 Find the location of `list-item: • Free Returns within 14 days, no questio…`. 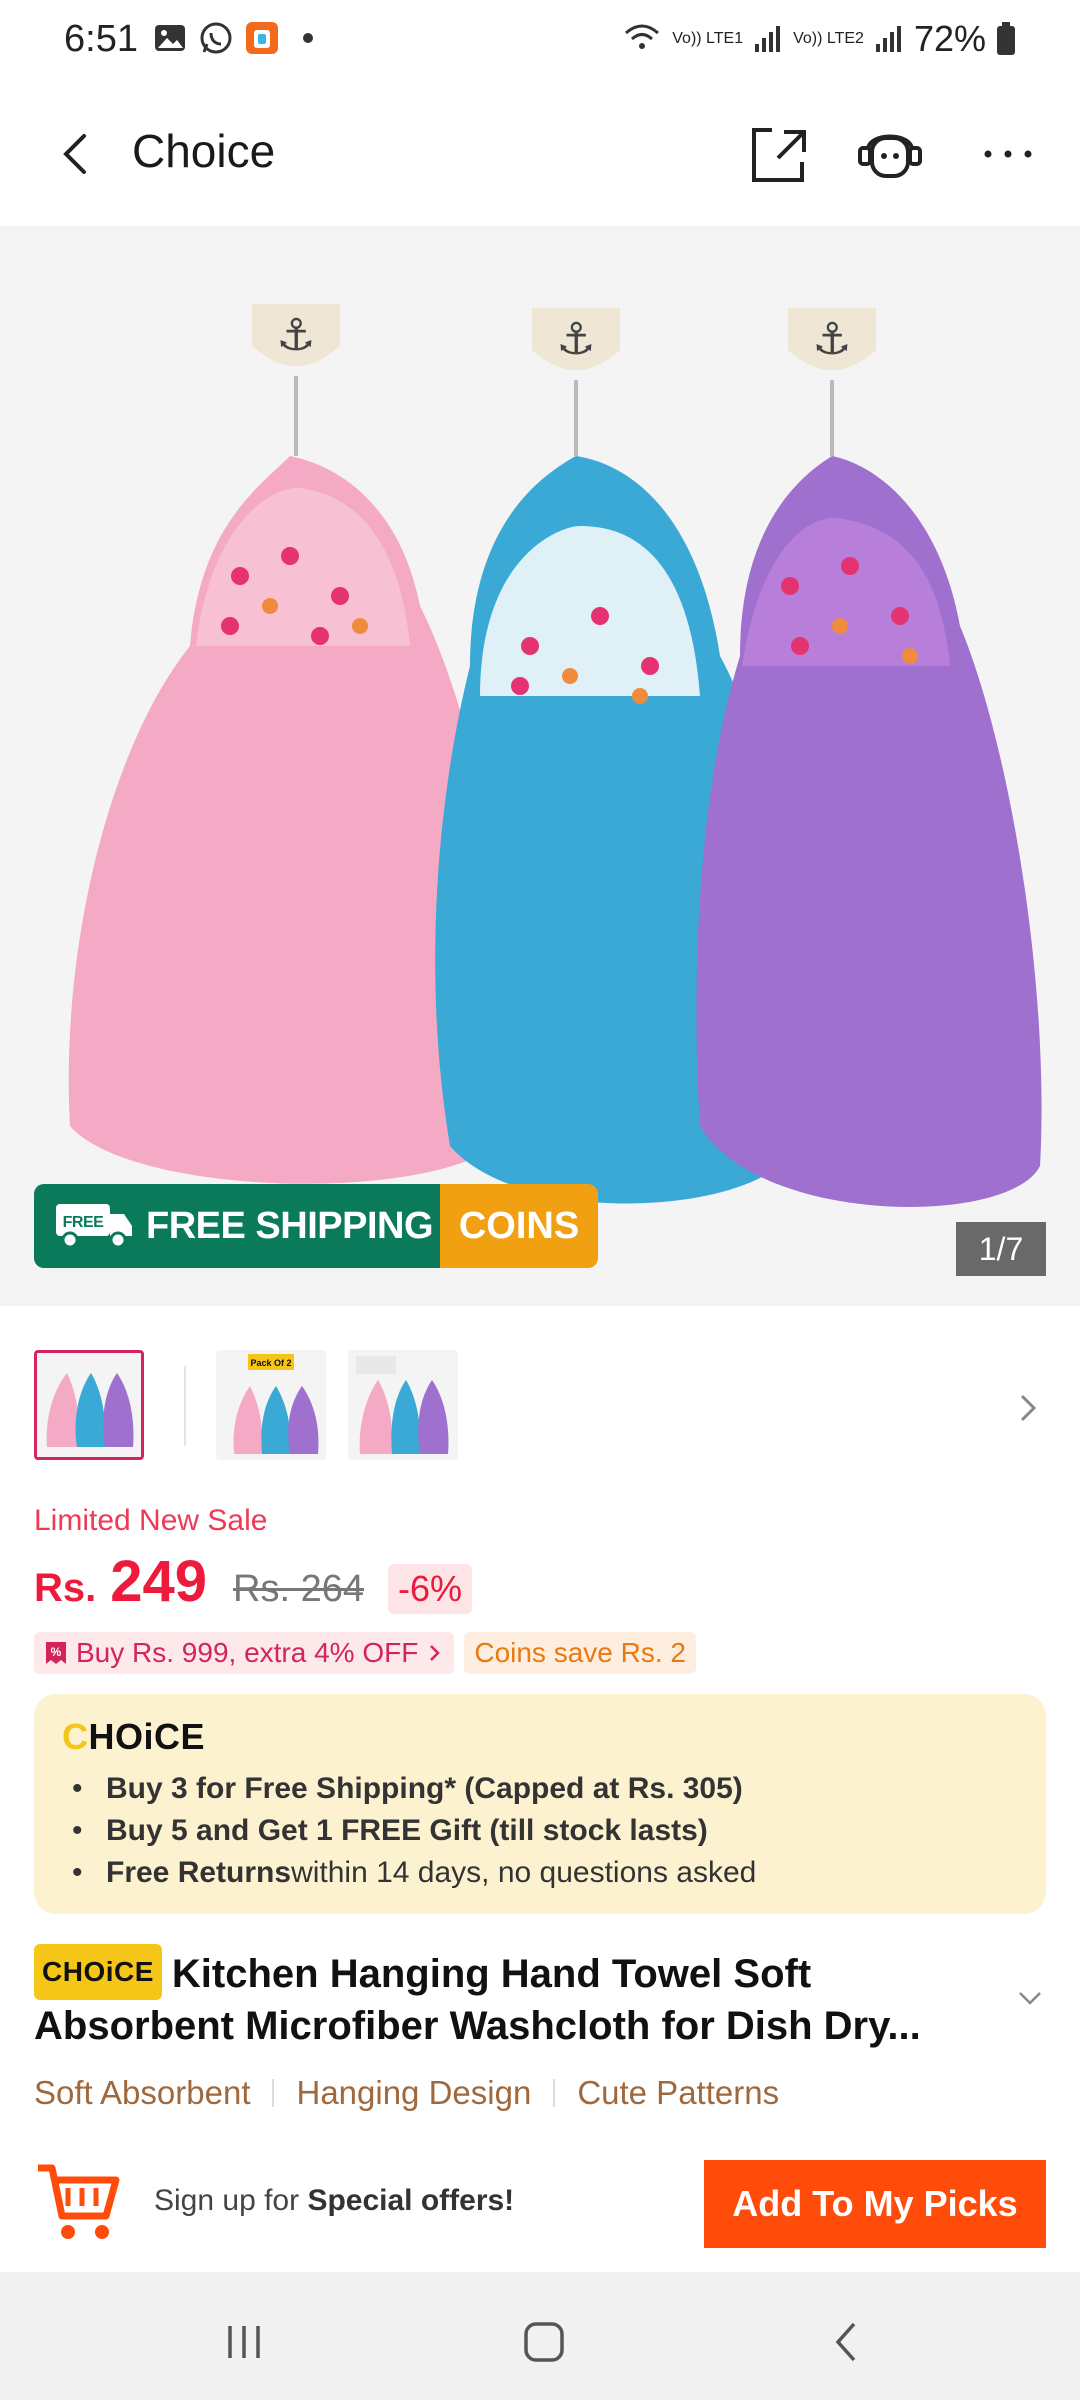

list-item: • Free Returns within 14 days, no questio… is located at coordinates (414, 1872).